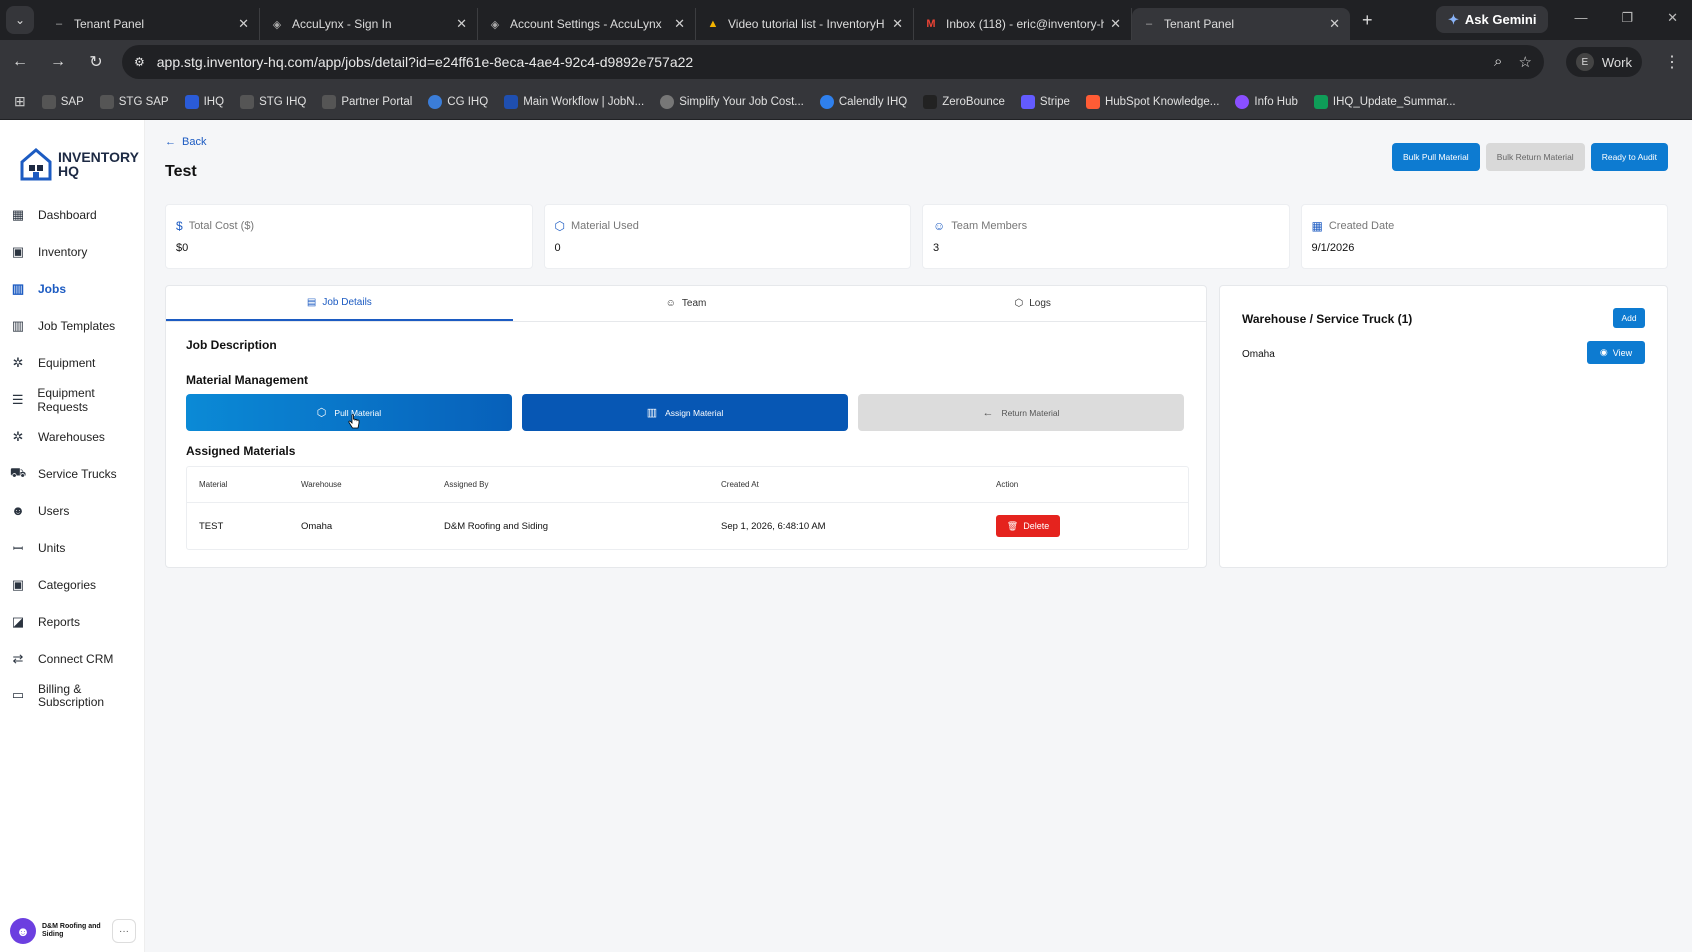 The height and width of the screenshot is (952, 1692). What do you see at coordinates (1629, 318) in the screenshot?
I see `add-warehouse-button: Add` at bounding box center [1629, 318].